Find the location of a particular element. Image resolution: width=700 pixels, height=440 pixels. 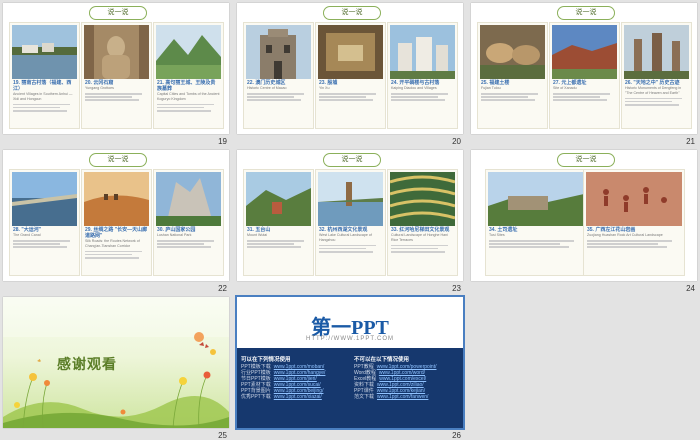

heritage-title: 30. 庐山国家公园 is located at coordinates (176, 230).